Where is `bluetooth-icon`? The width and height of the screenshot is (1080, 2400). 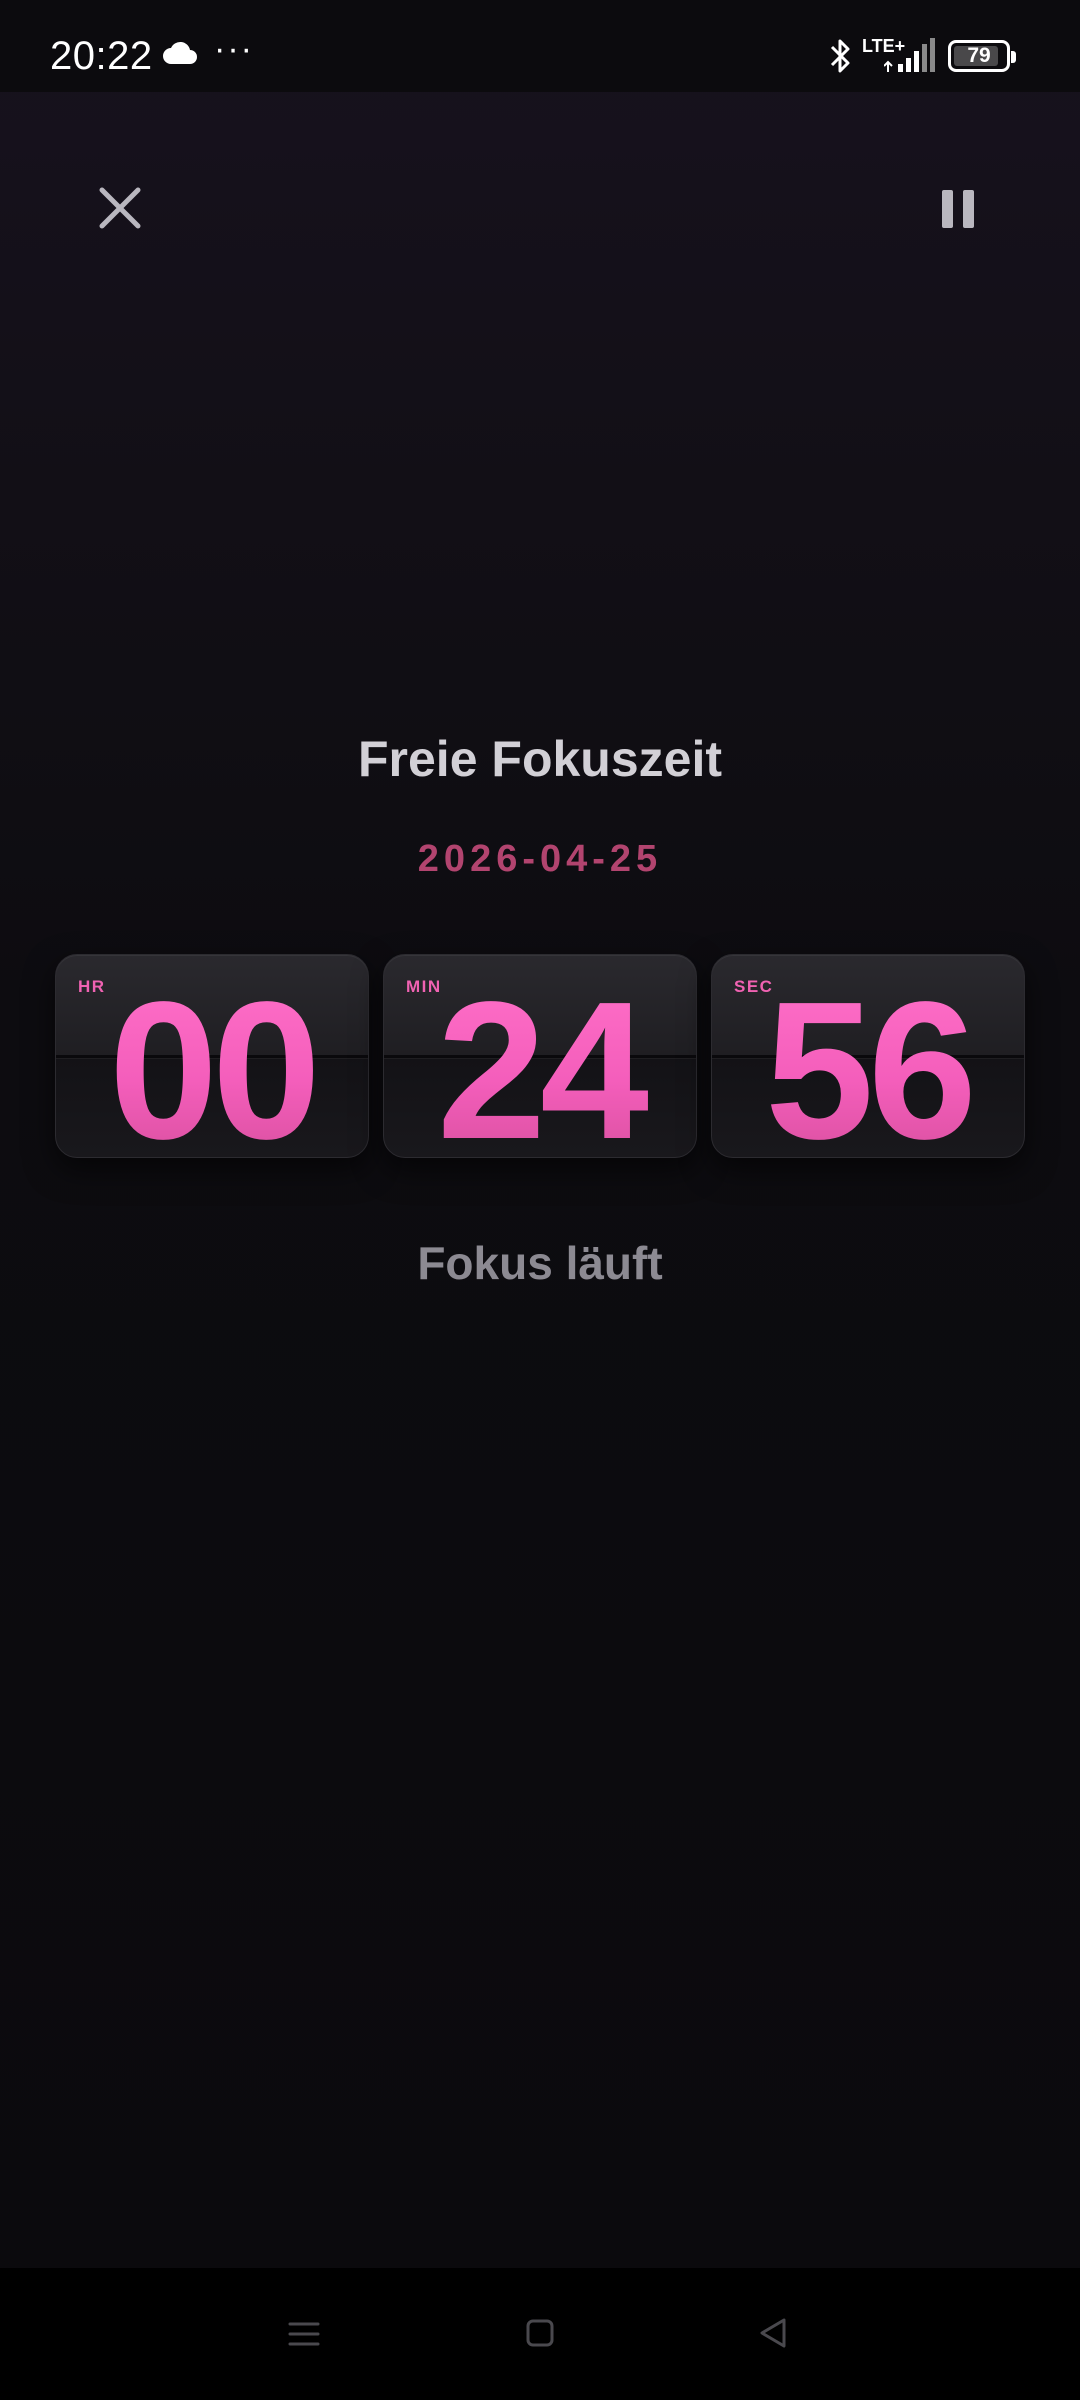
bluetooth-icon is located at coordinates (840, 56).